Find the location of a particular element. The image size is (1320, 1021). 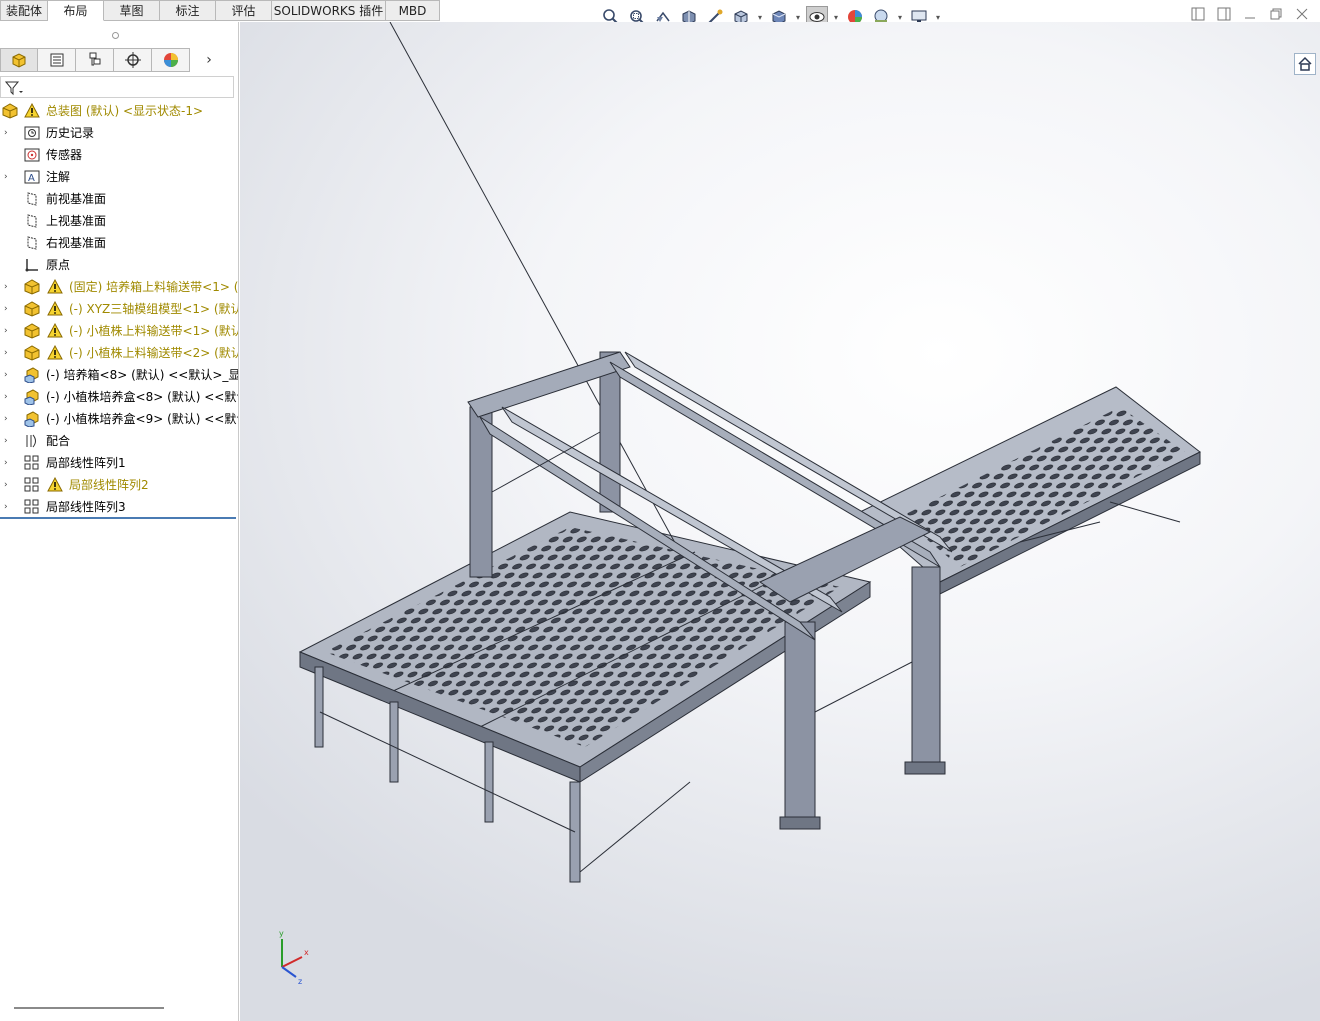

tree-item-label: 局部线性阵列1 is located at coordinates (86, 463).